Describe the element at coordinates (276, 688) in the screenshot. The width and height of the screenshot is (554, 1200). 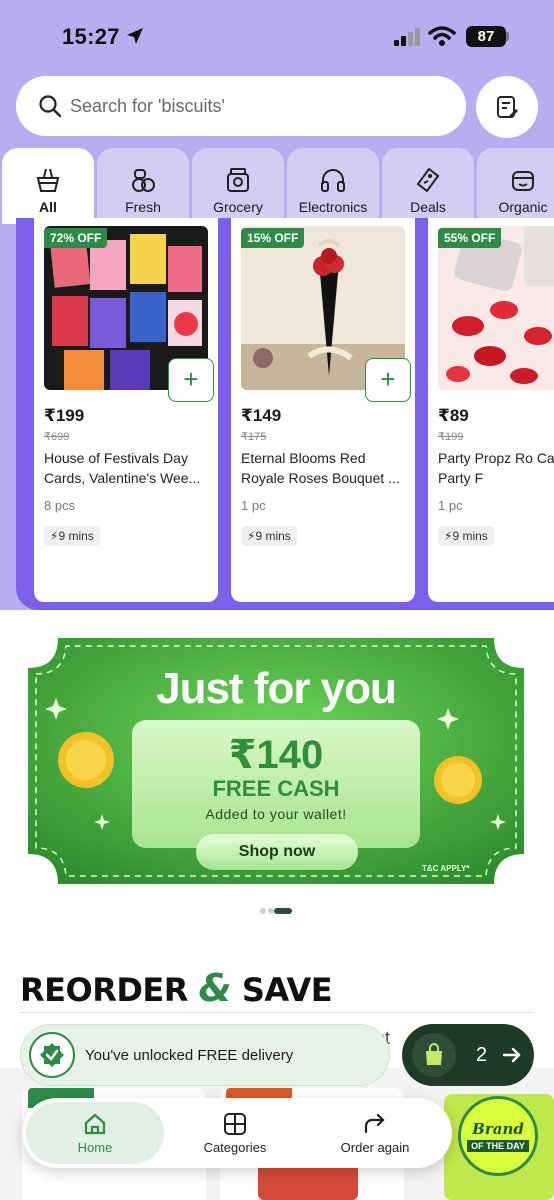
I see `banner-title: Just for you` at that location.